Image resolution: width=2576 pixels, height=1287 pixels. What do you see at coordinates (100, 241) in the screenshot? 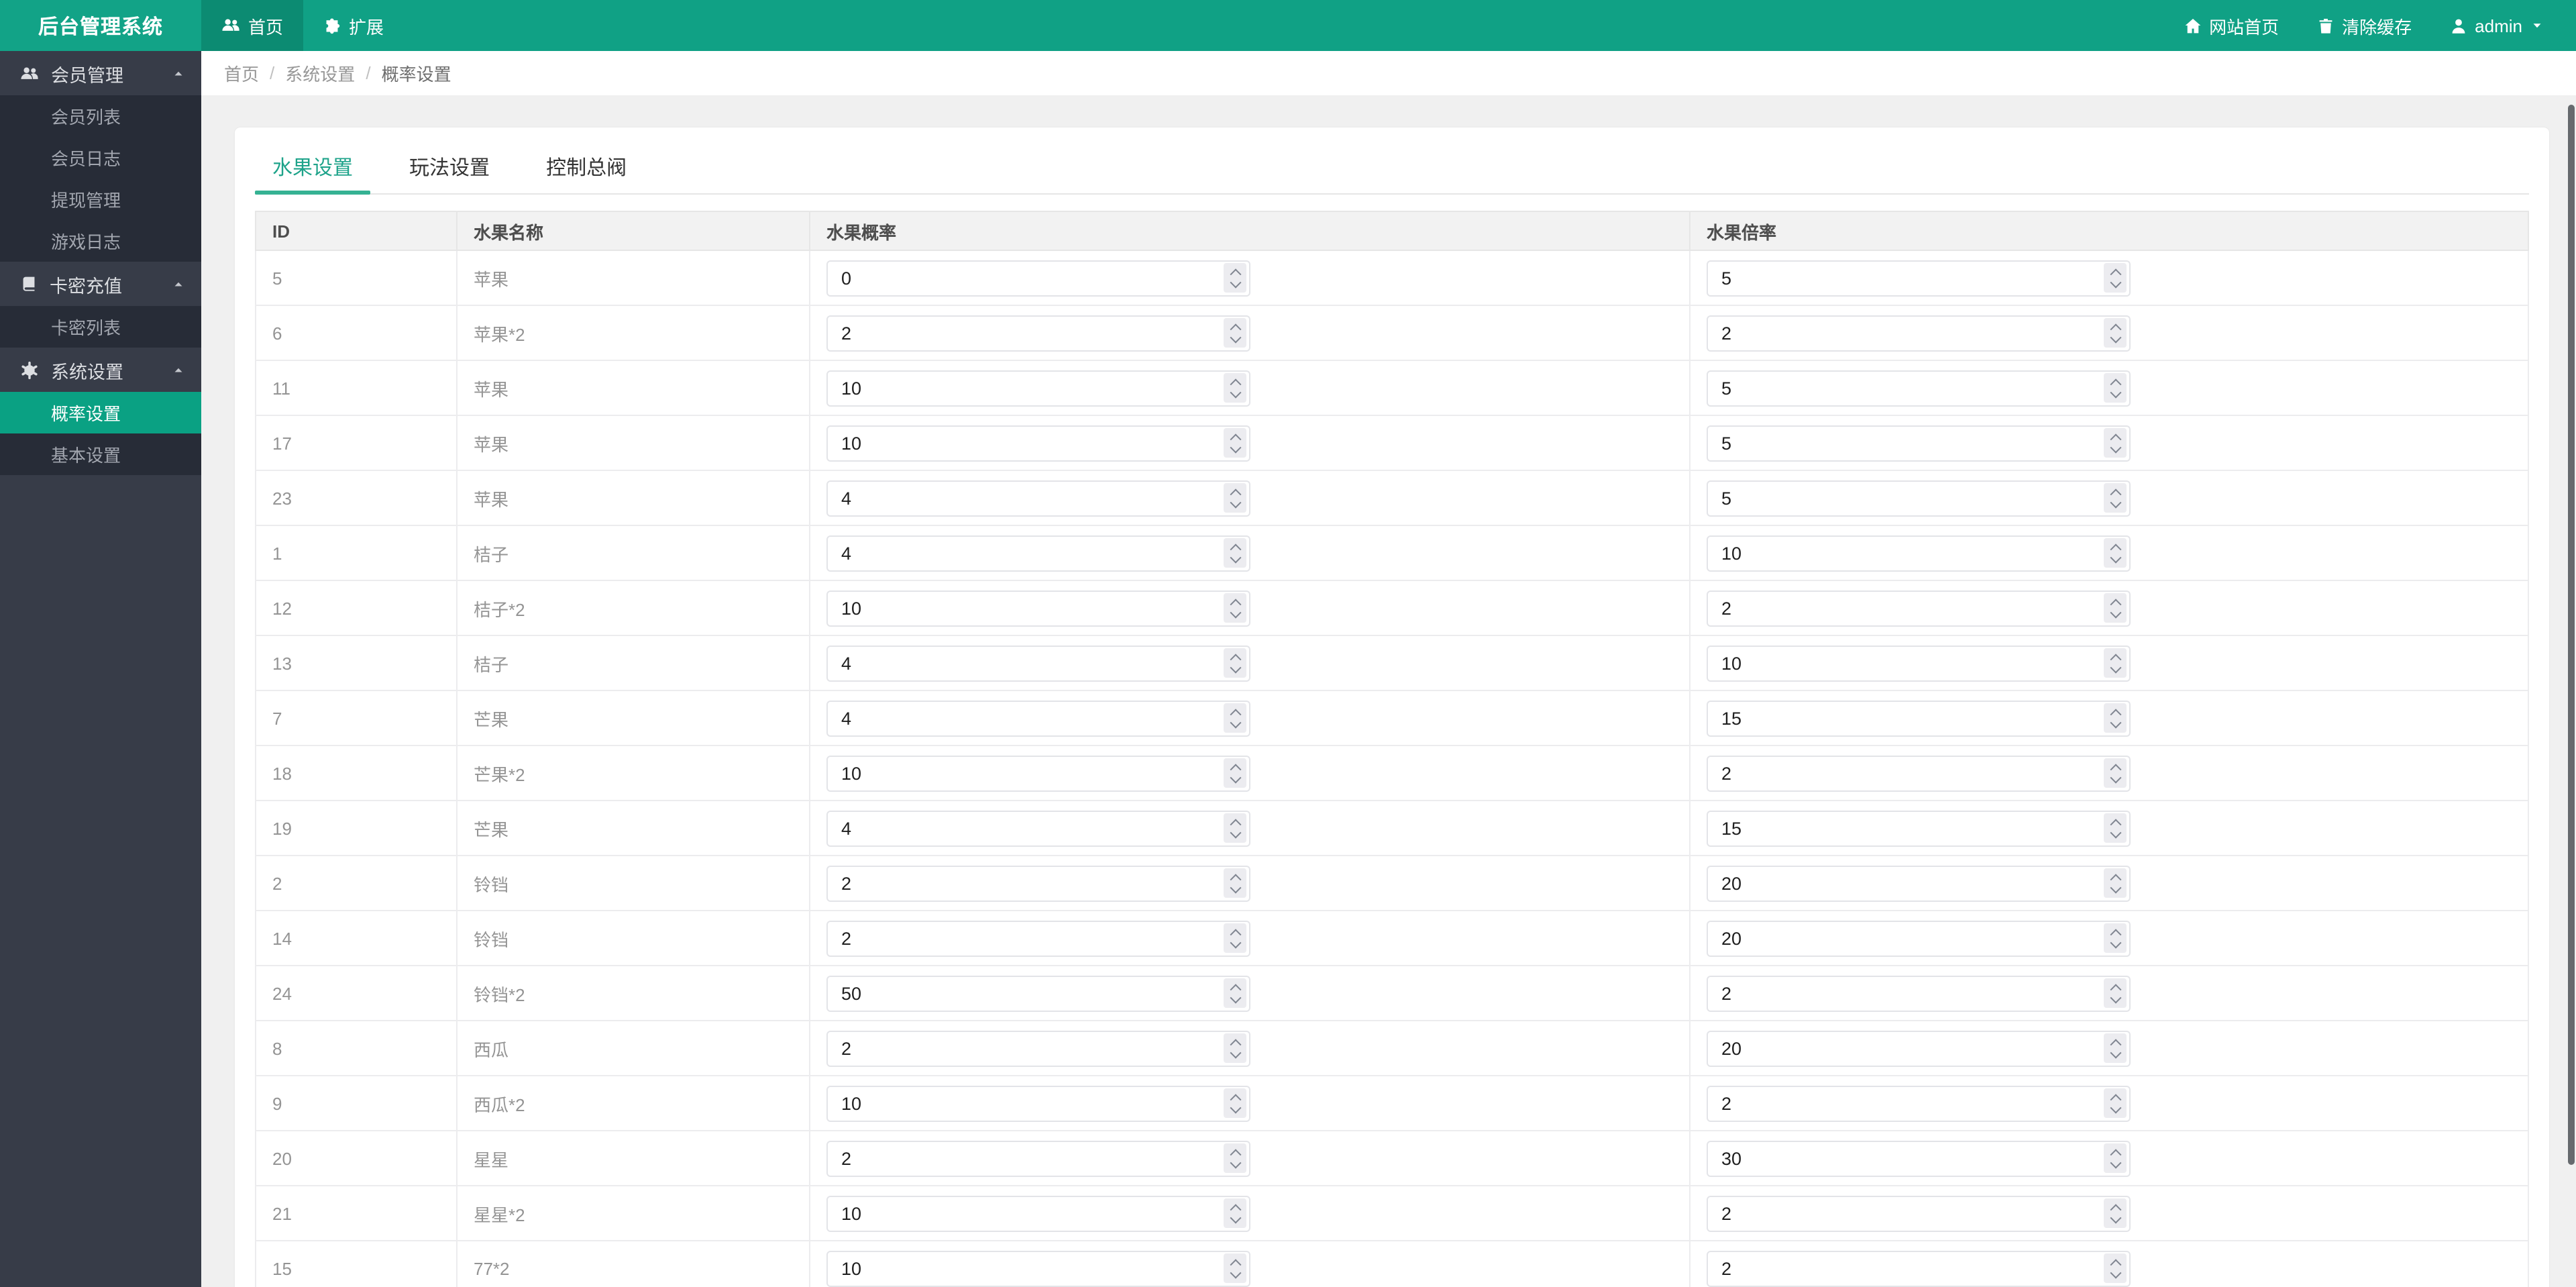
I see `sidebar-item-0-3: 游戏日志` at bounding box center [100, 241].